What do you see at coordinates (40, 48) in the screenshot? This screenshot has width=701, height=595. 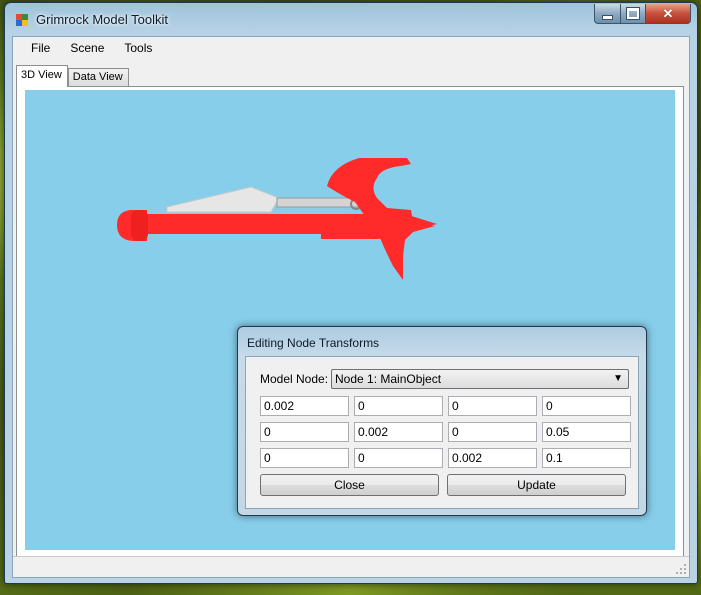 I see `menu-file: File` at bounding box center [40, 48].